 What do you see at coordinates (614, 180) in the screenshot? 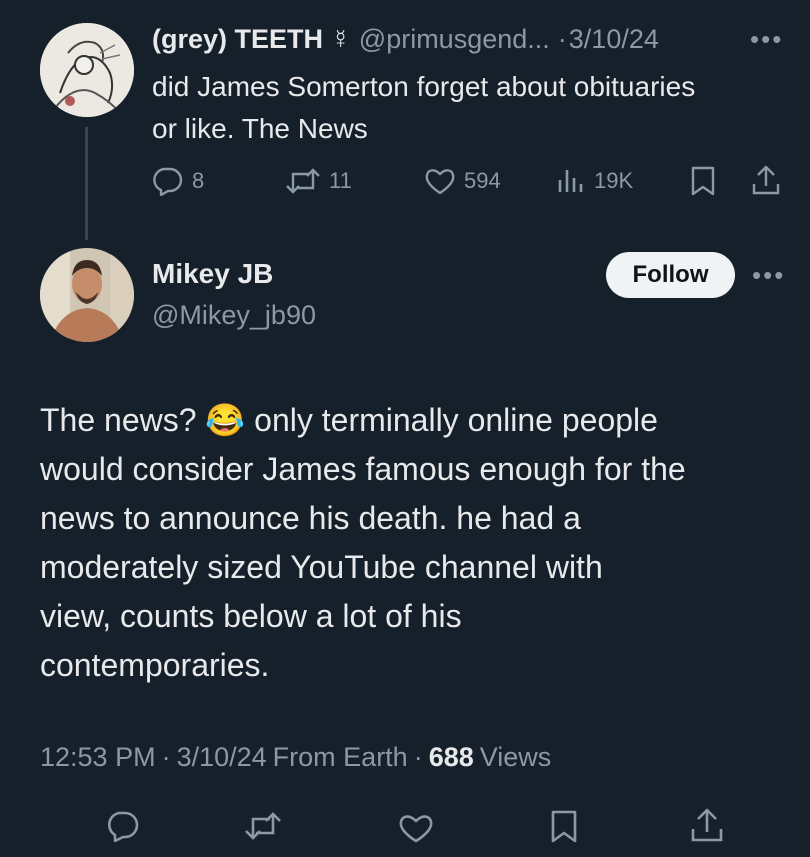
I see `parent-views-count: 19K` at bounding box center [614, 180].